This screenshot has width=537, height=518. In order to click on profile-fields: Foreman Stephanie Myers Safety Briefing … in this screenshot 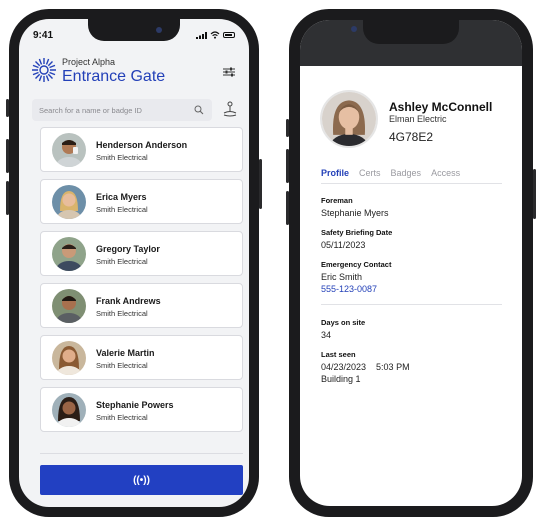, I will do `click(411, 295)`.